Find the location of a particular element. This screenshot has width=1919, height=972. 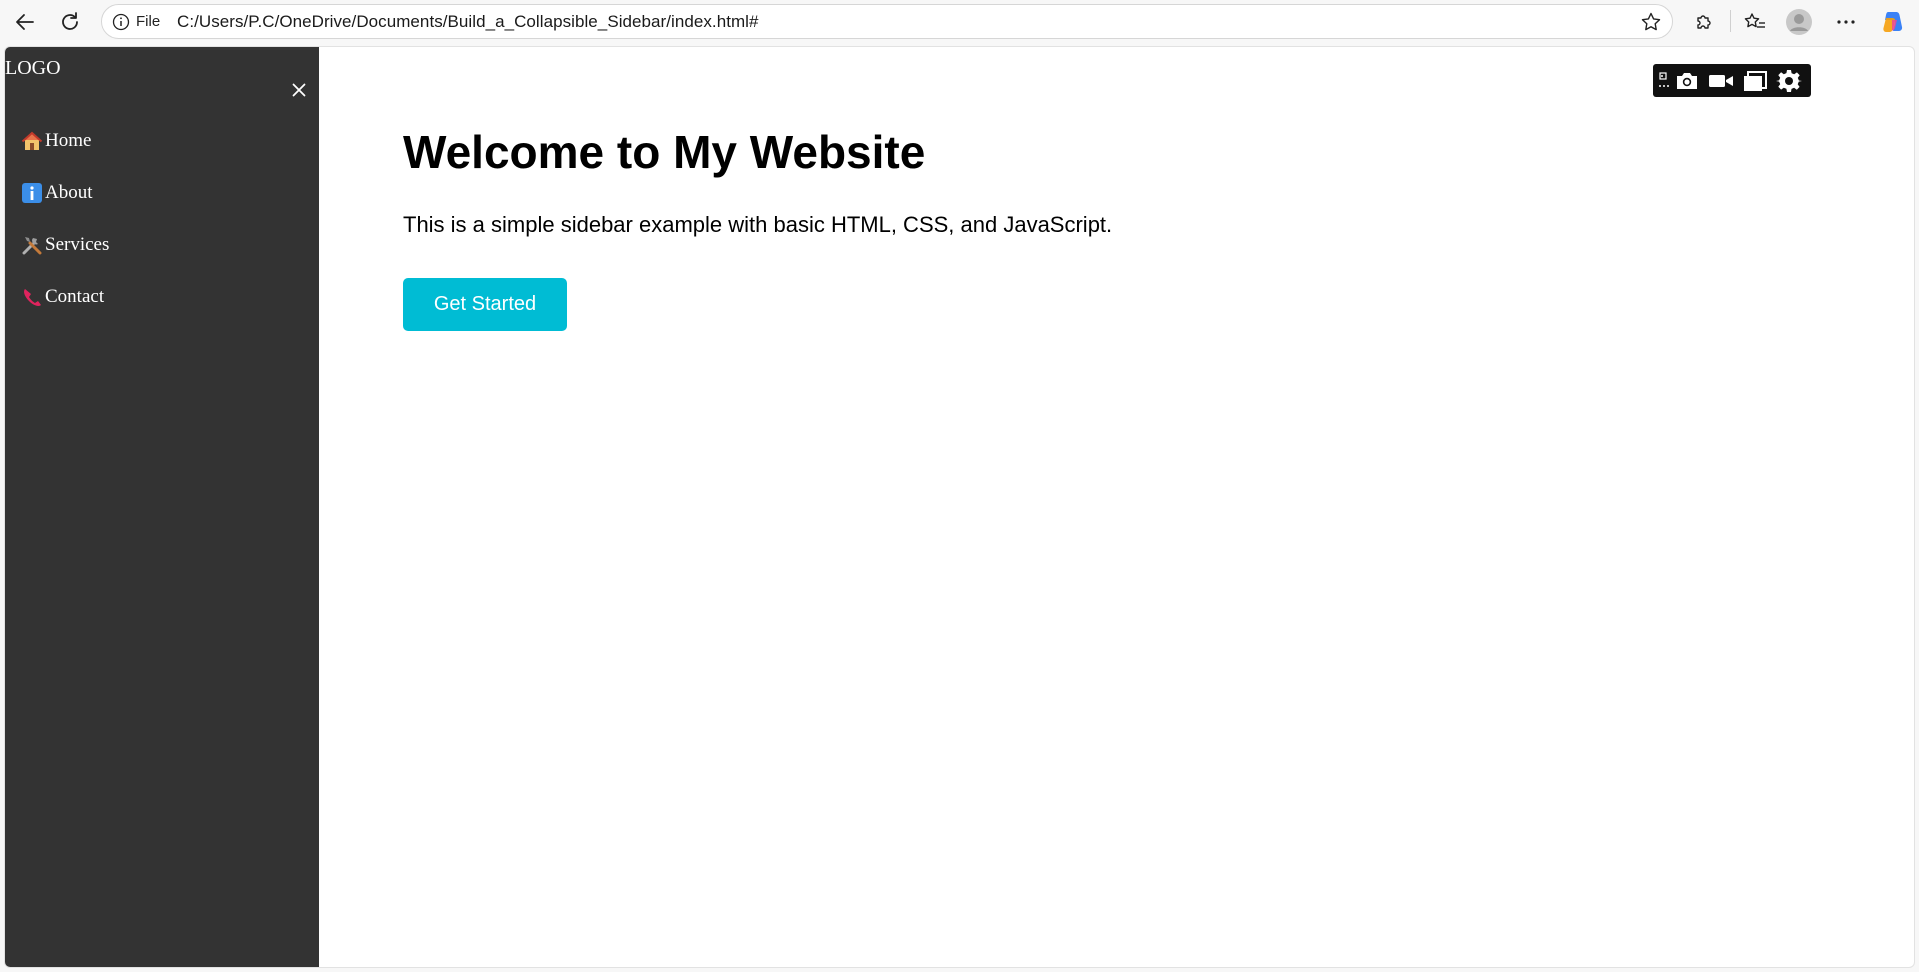

close-icon is located at coordinates (299, 90).